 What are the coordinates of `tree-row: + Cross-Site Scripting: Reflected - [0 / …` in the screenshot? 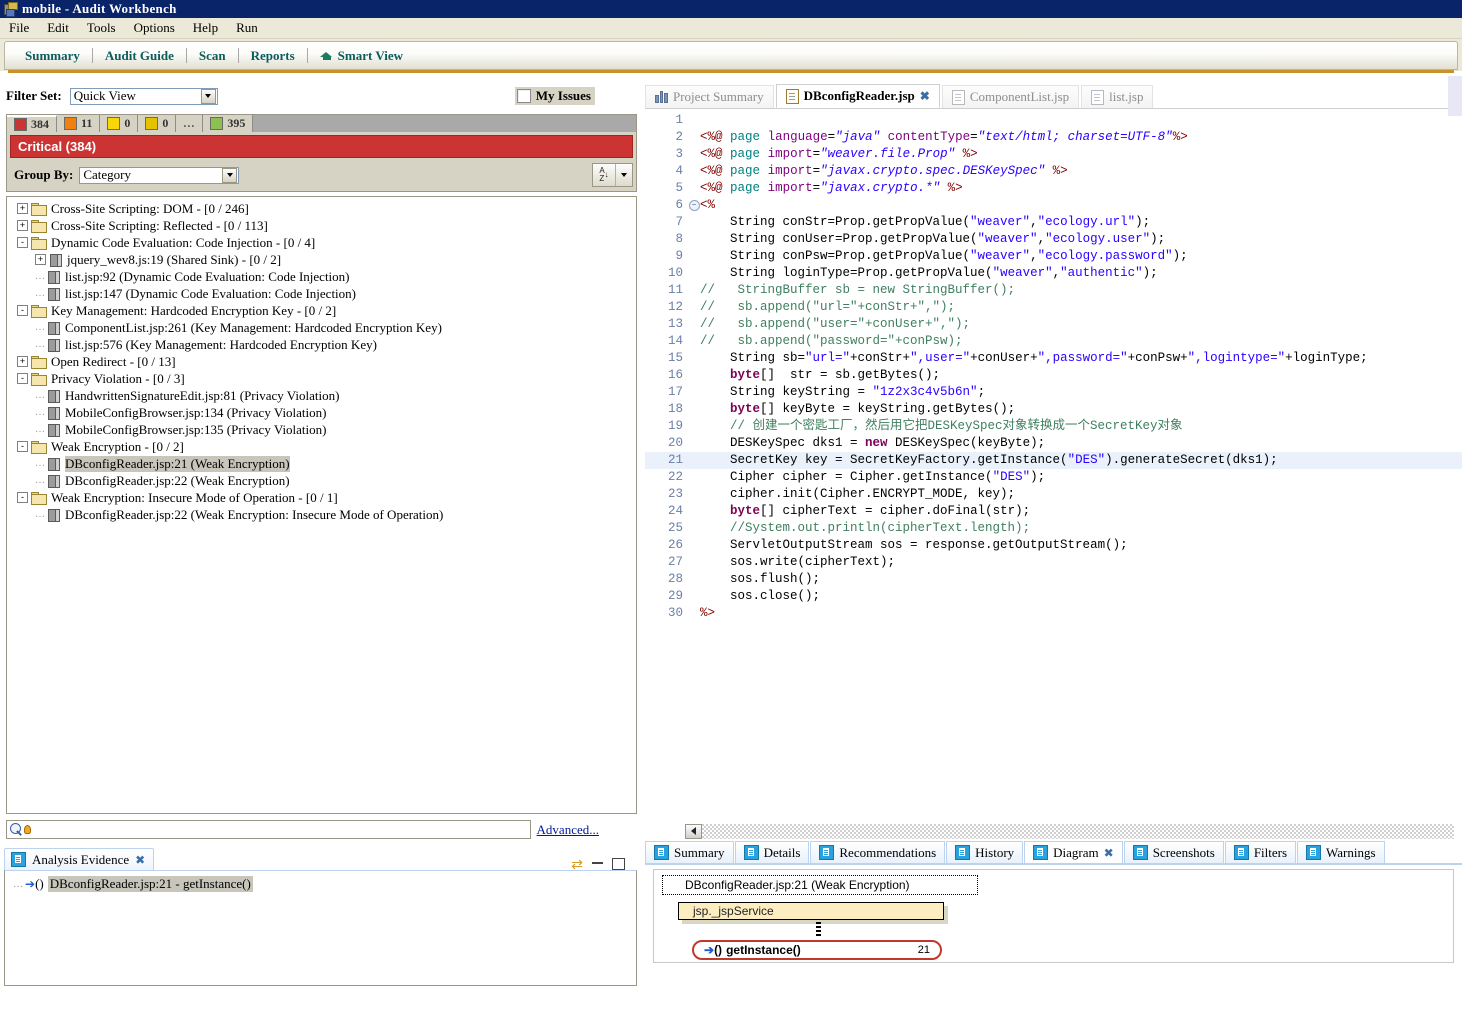 It's located at (321, 225).